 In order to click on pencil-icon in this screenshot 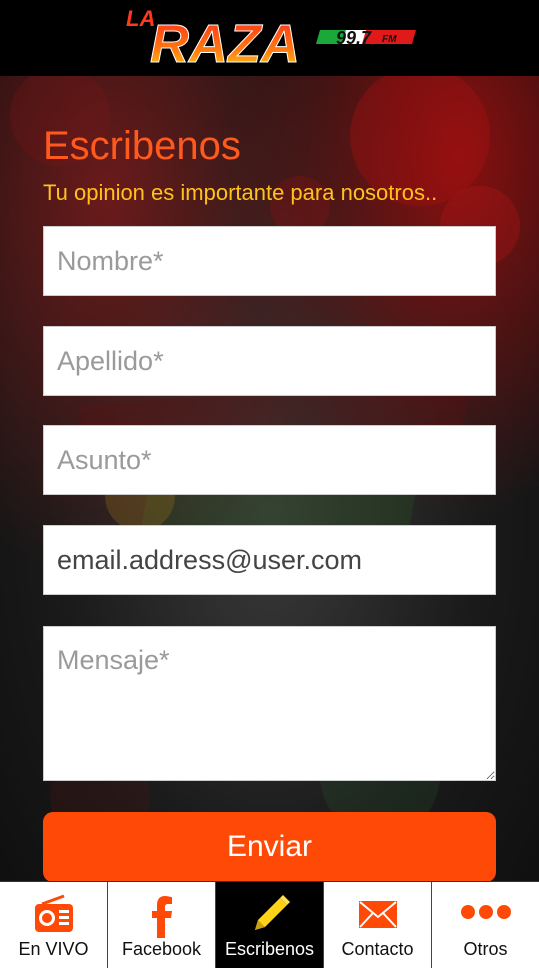, I will do `click(269, 915)`.